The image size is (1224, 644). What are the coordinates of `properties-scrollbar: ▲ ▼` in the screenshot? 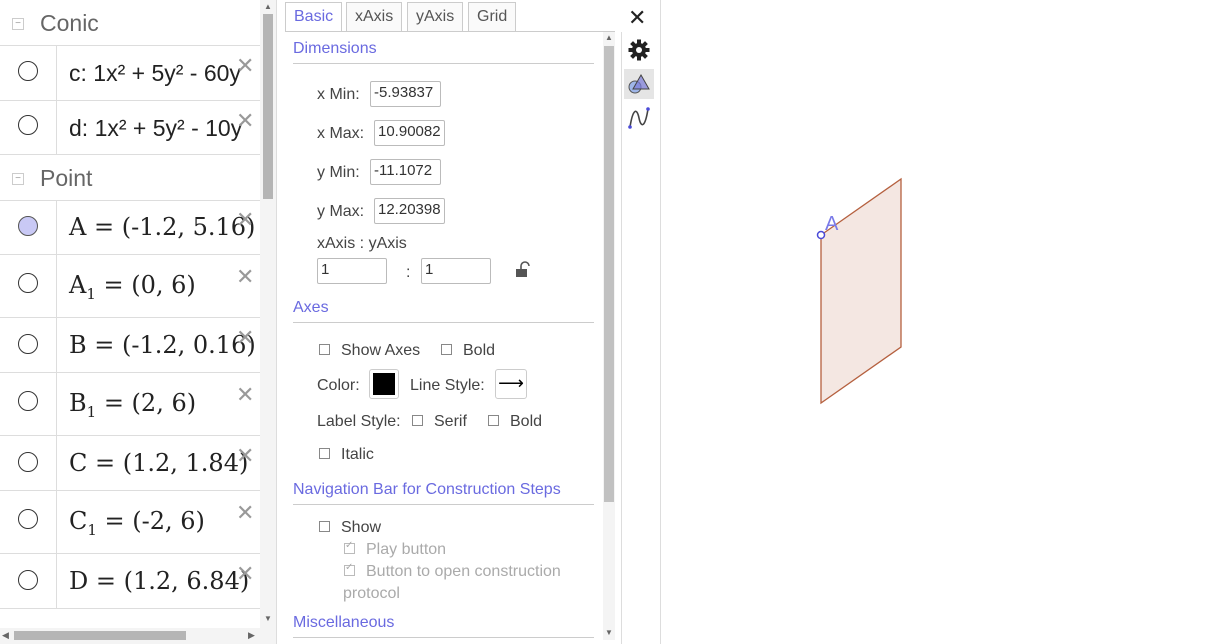 It's located at (609, 336).